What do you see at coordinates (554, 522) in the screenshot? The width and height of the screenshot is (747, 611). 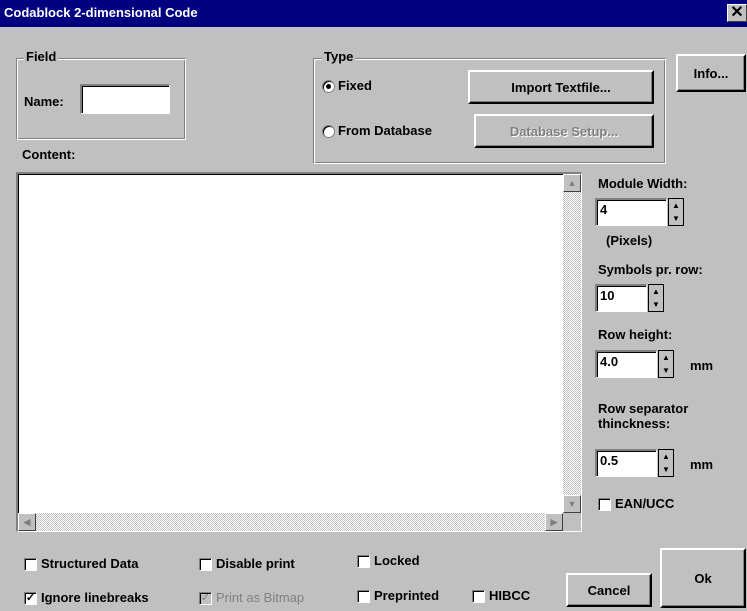 I see `scroll-right-icon: ▶` at bounding box center [554, 522].